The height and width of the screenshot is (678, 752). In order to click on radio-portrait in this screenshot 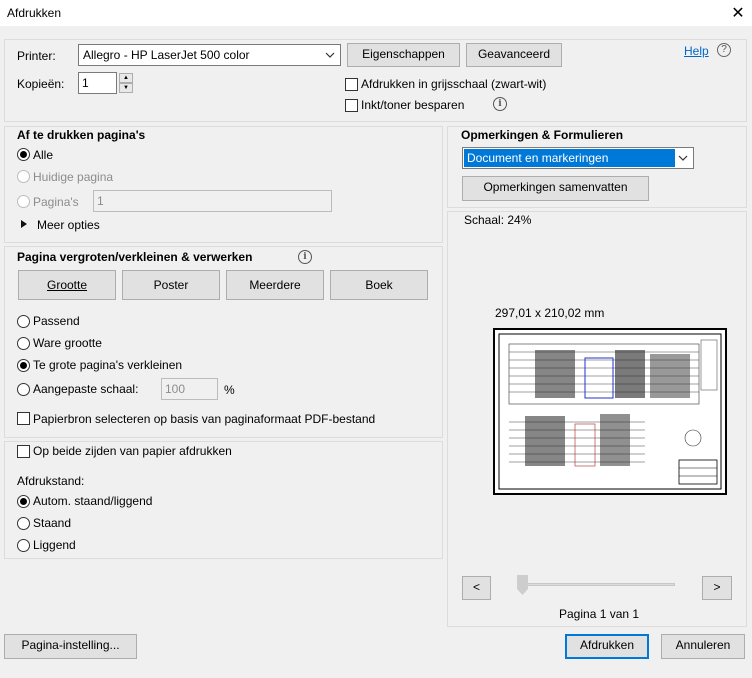, I will do `click(23, 523)`.